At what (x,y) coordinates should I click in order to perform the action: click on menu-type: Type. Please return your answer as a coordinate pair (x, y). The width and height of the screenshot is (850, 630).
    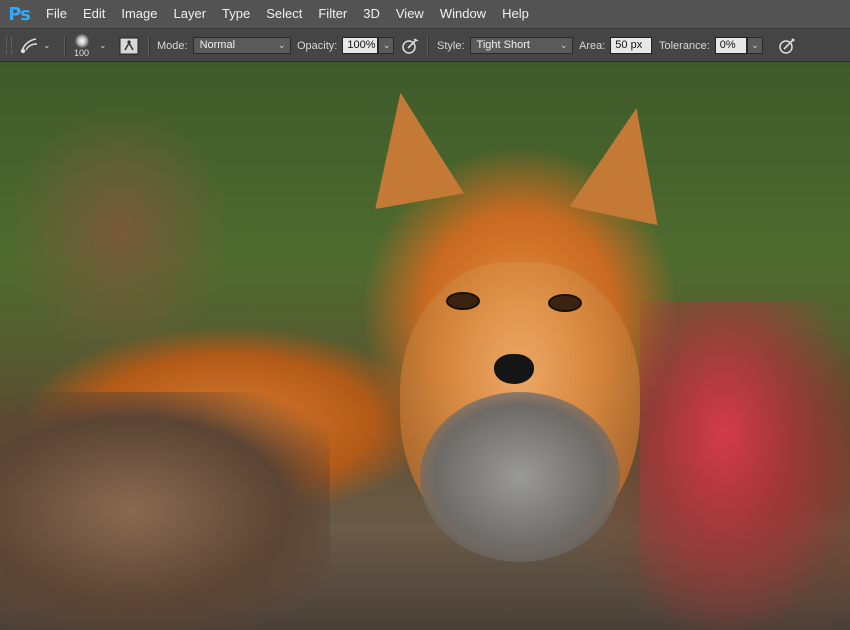
    Looking at the image, I should click on (236, 14).